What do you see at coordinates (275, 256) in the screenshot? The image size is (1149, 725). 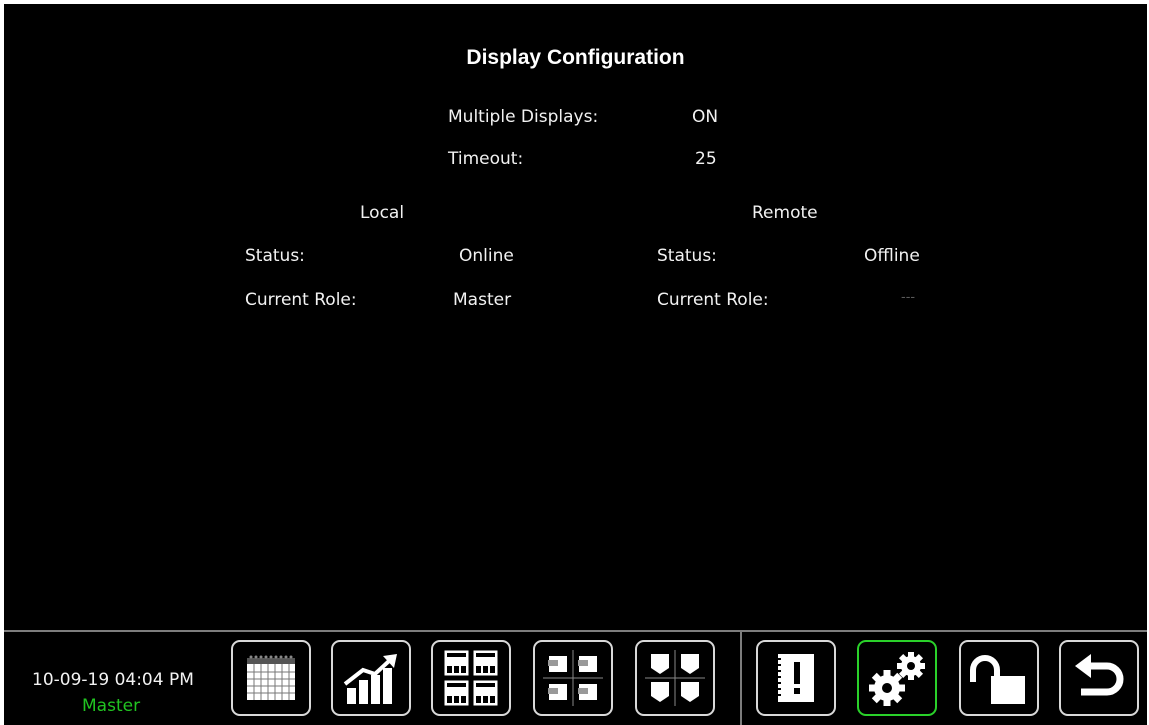 I see `local-status-label: Status:` at bounding box center [275, 256].